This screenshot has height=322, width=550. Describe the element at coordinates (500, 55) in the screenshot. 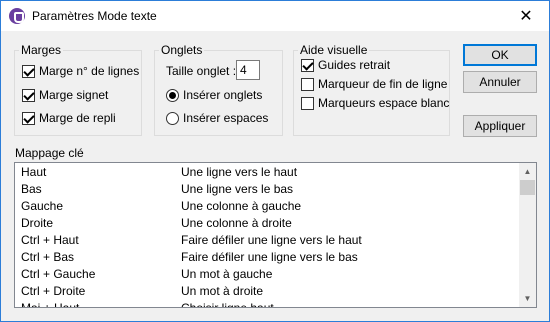

I see `ok-button: OK` at that location.